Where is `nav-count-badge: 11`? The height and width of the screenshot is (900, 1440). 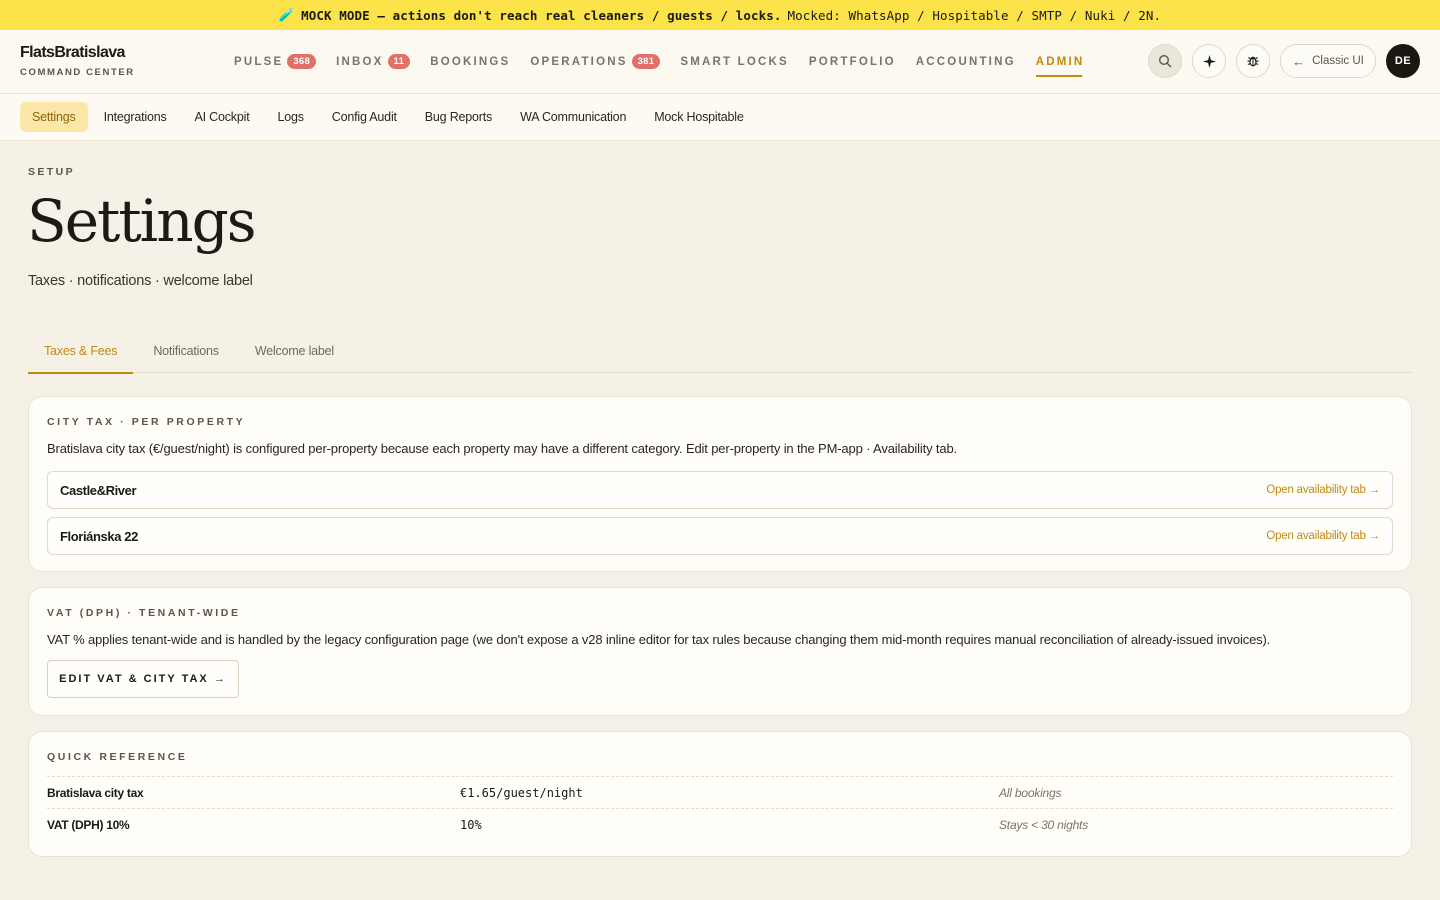
nav-count-badge: 11 is located at coordinates (399, 61).